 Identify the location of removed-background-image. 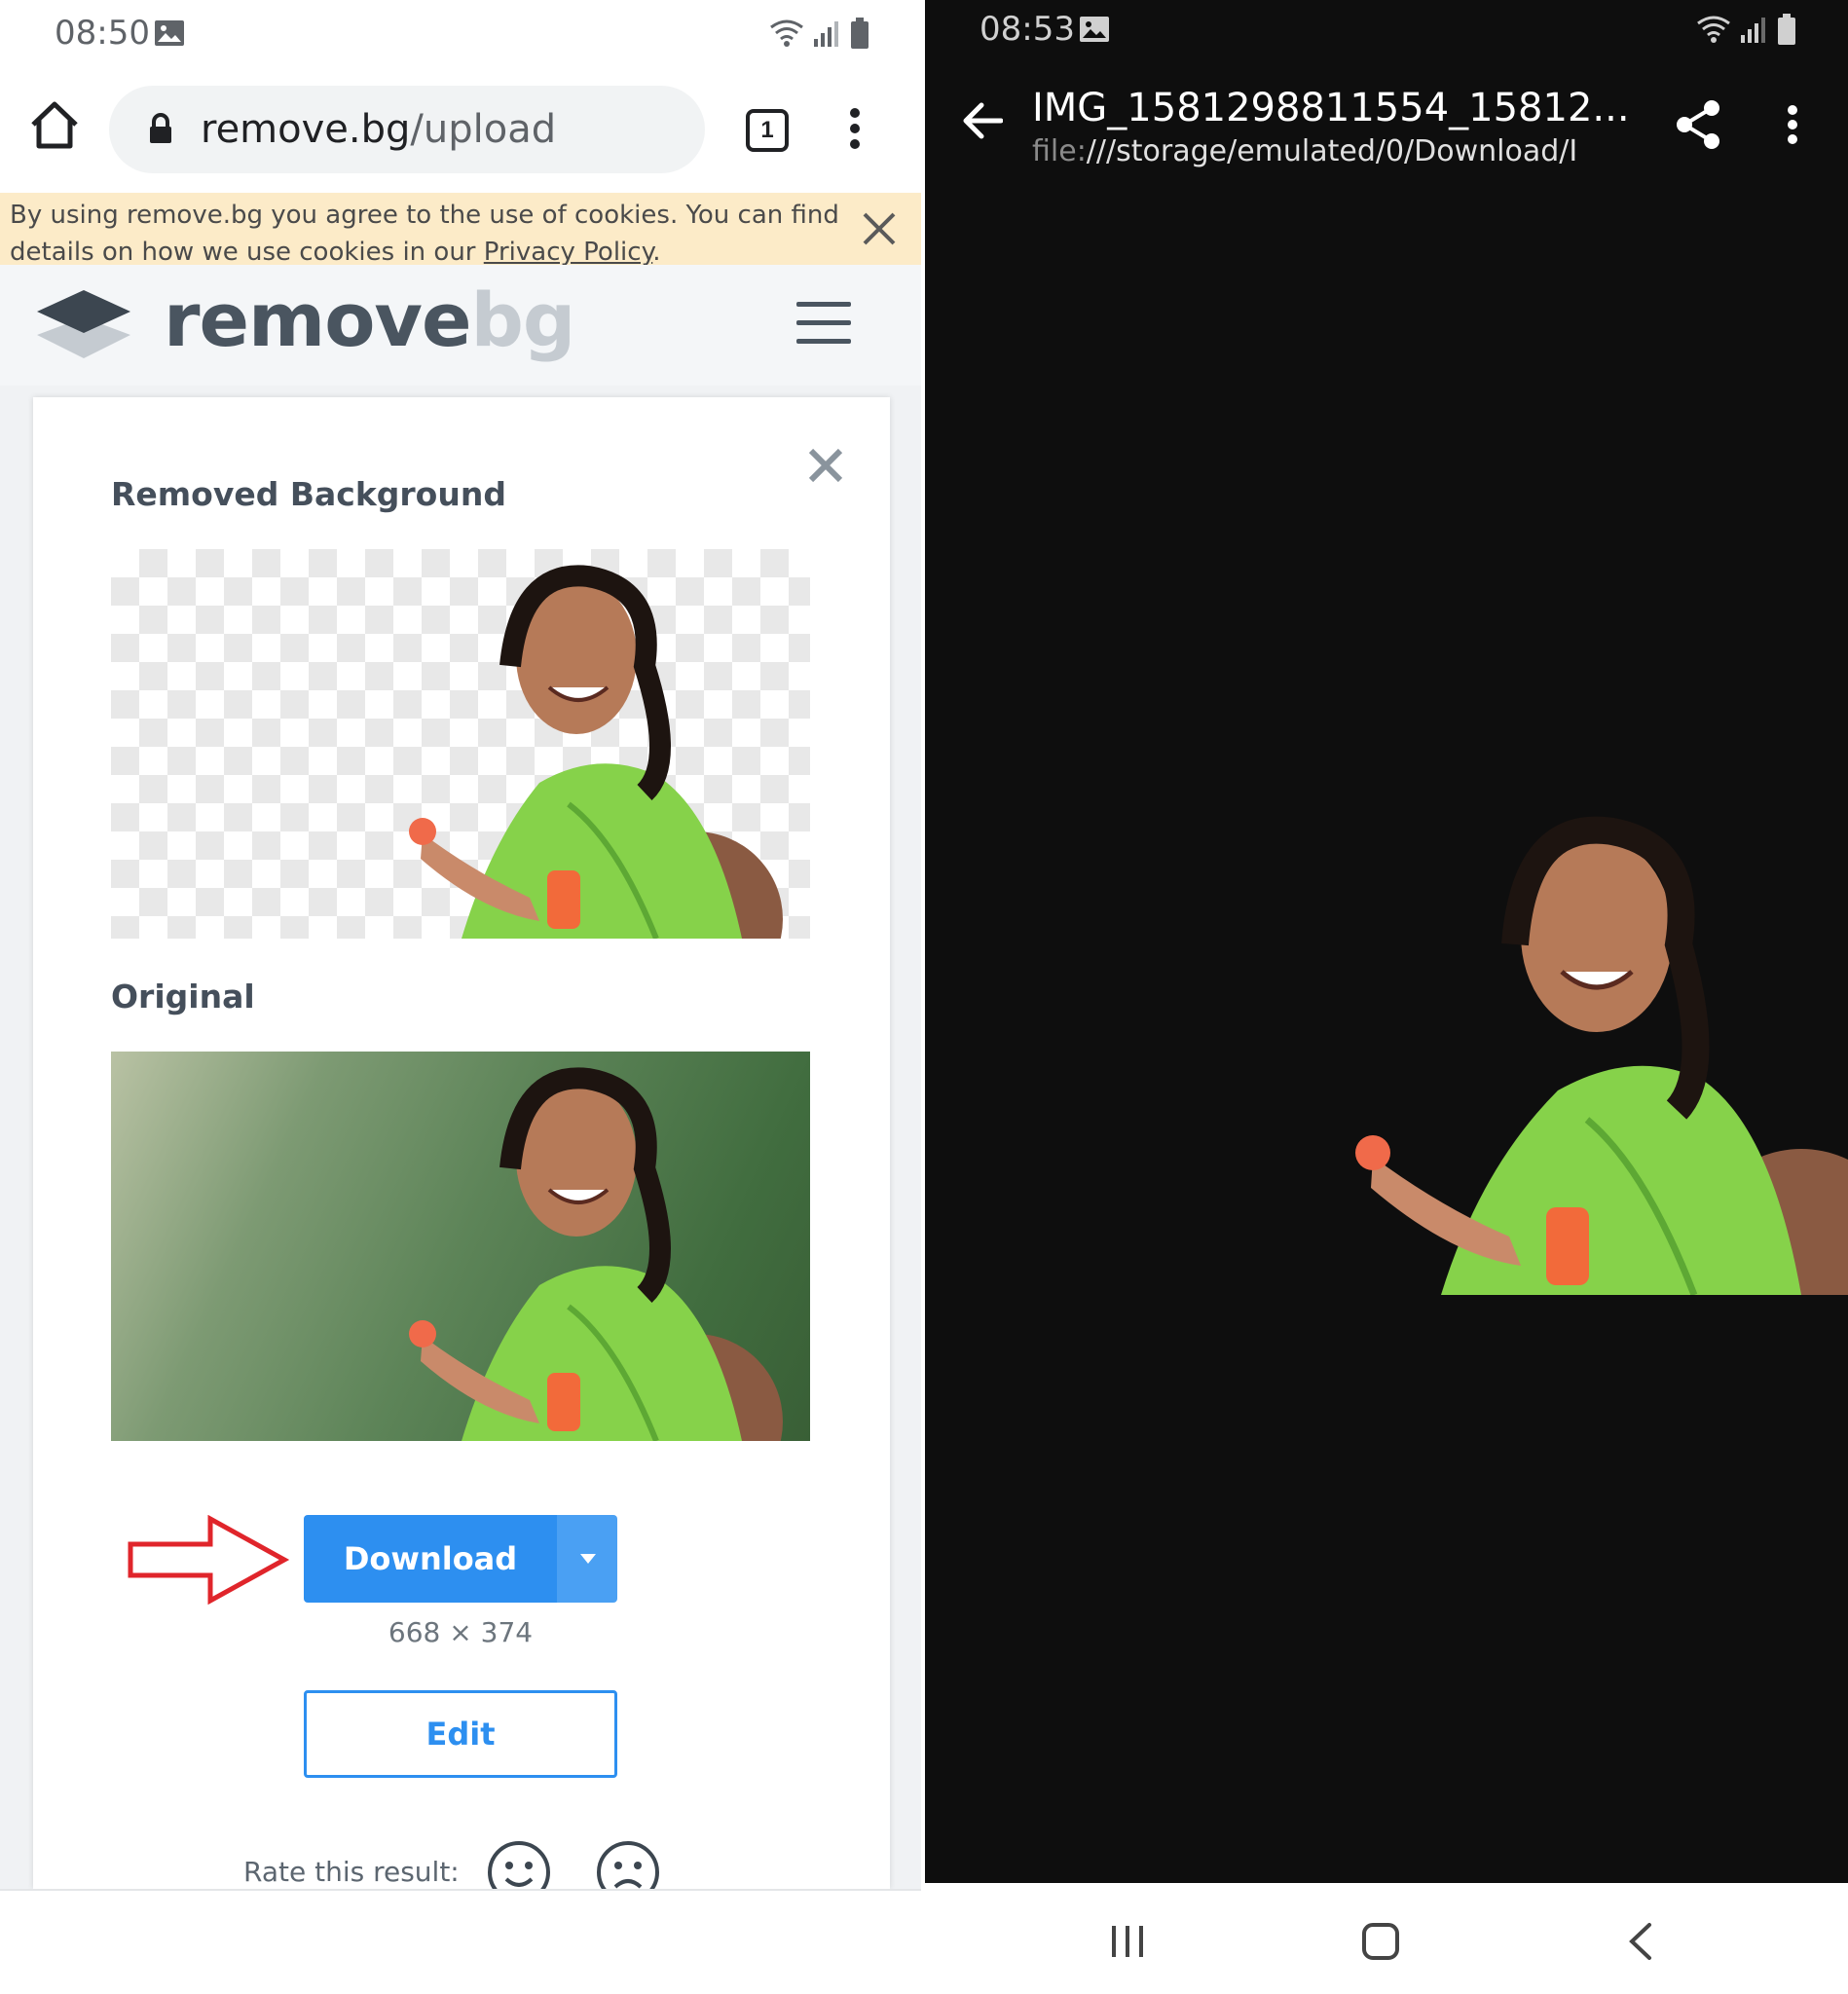
(460, 744).